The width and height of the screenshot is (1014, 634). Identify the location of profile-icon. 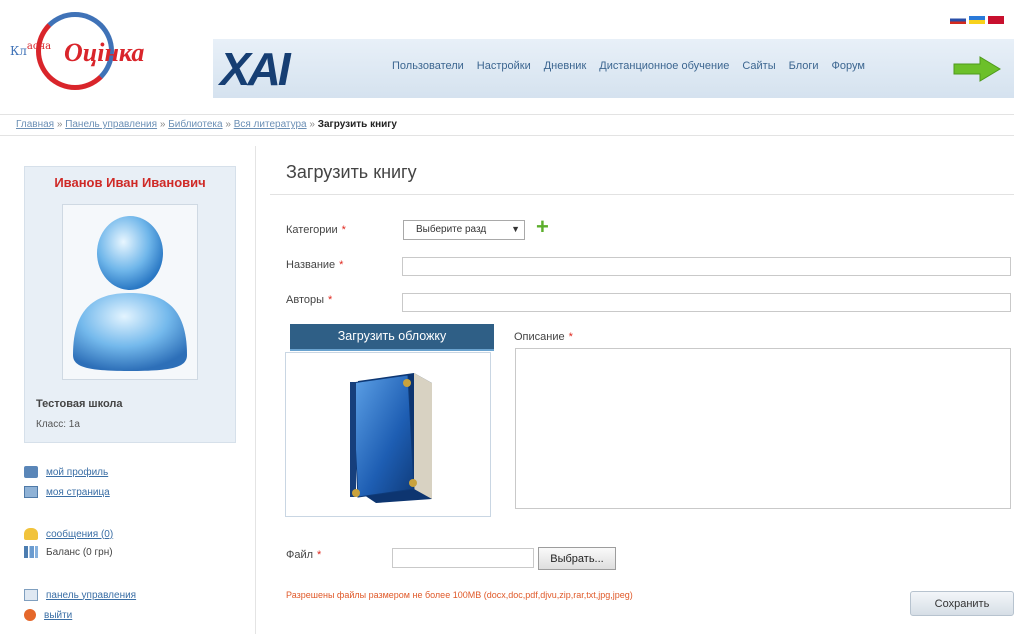
(31, 472).